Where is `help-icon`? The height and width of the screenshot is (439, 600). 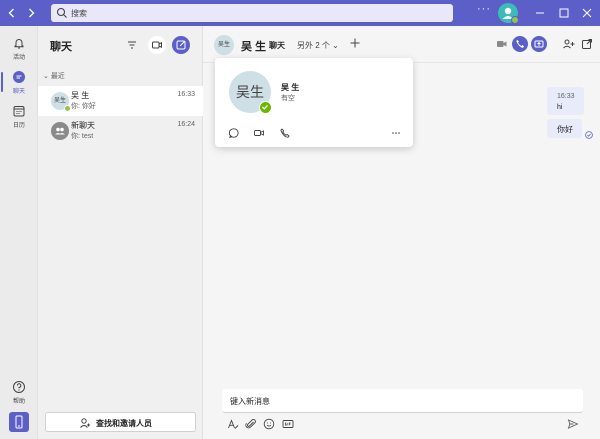 help-icon is located at coordinates (19, 387).